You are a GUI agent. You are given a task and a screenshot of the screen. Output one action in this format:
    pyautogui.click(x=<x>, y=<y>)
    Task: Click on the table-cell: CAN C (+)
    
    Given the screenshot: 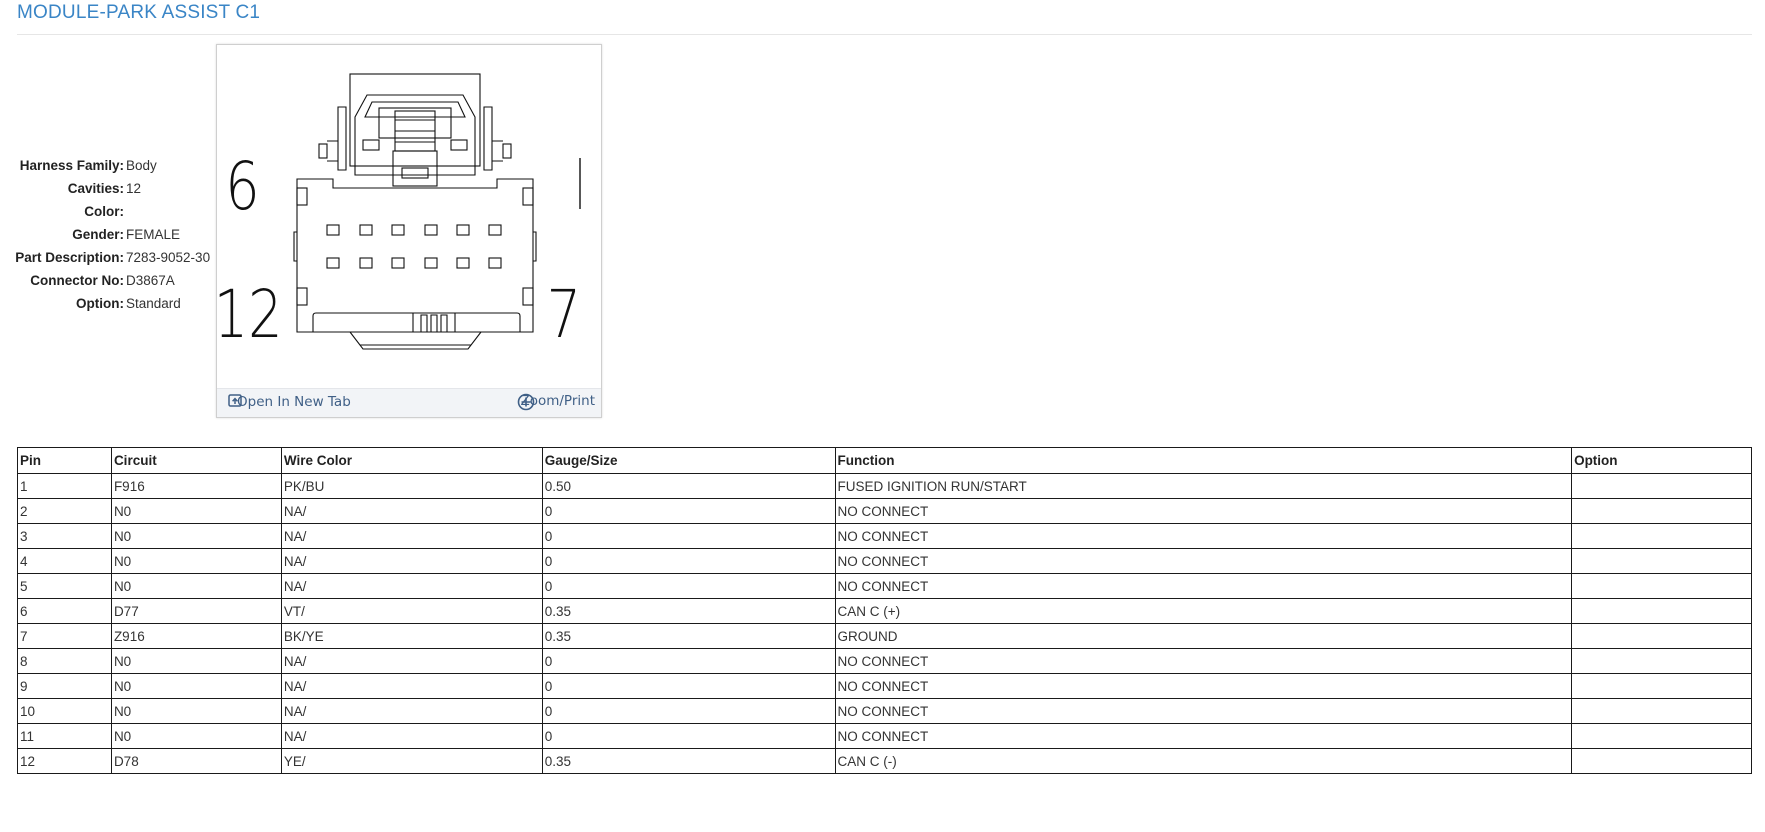 What is the action you would take?
    pyautogui.click(x=1203, y=611)
    